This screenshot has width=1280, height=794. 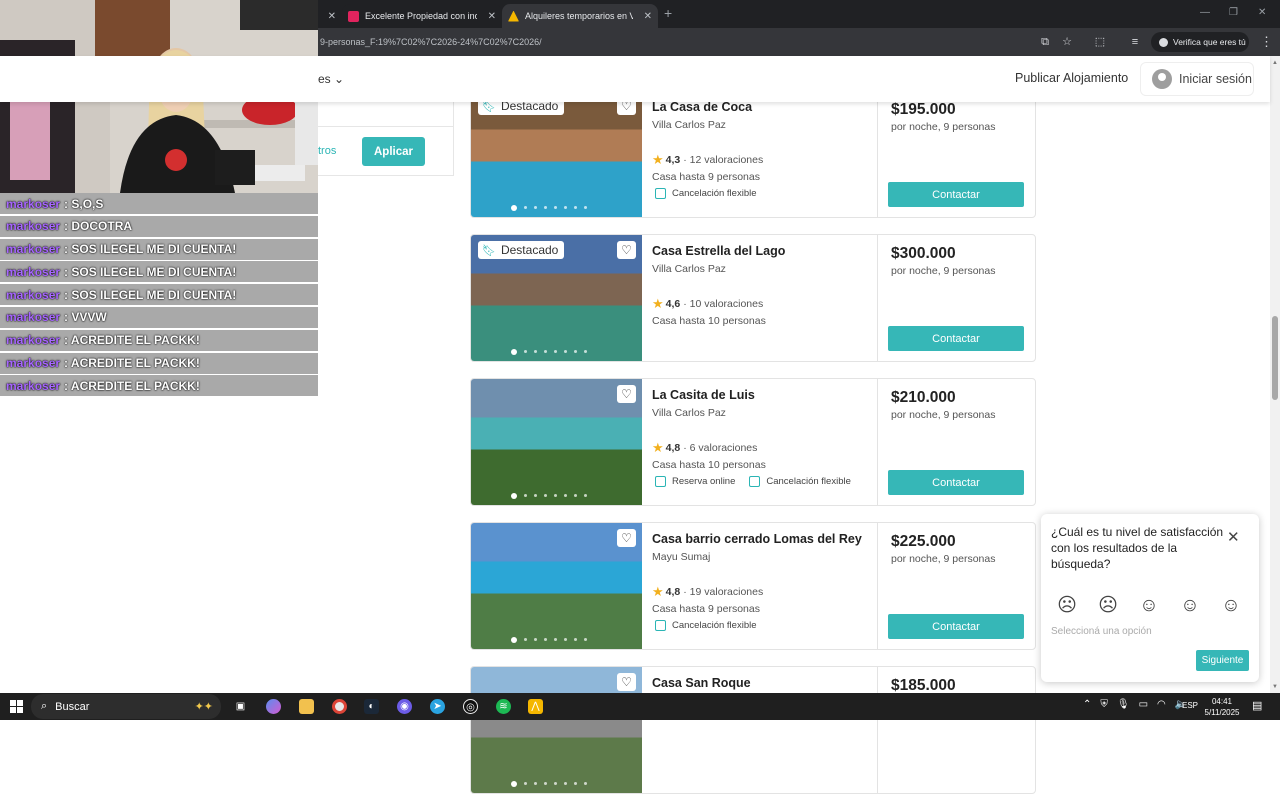 I want to click on new-tab-button: +, so click(x=668, y=13).